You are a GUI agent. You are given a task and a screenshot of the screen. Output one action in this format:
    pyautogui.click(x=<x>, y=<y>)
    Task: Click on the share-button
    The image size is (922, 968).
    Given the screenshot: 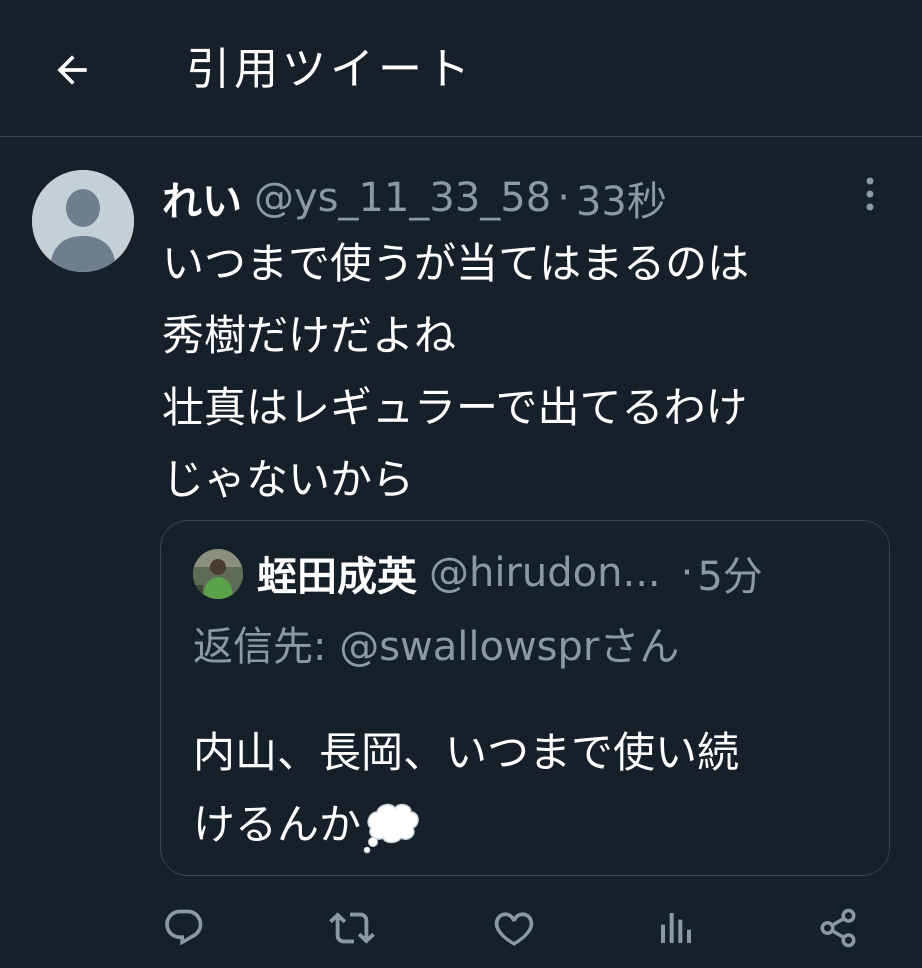 What is the action you would take?
    pyautogui.click(x=838, y=928)
    